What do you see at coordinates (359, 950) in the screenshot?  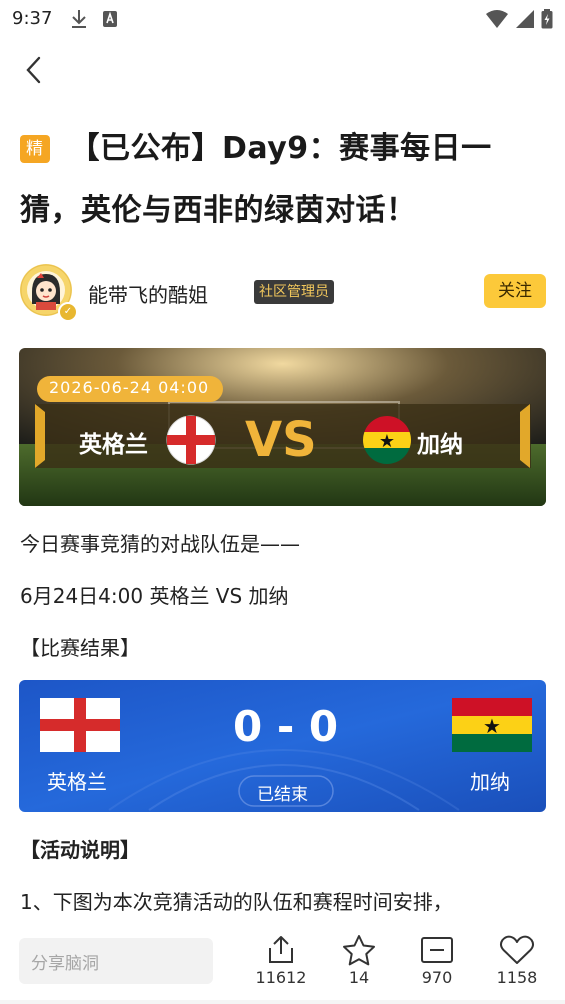 I see `star-icon` at bounding box center [359, 950].